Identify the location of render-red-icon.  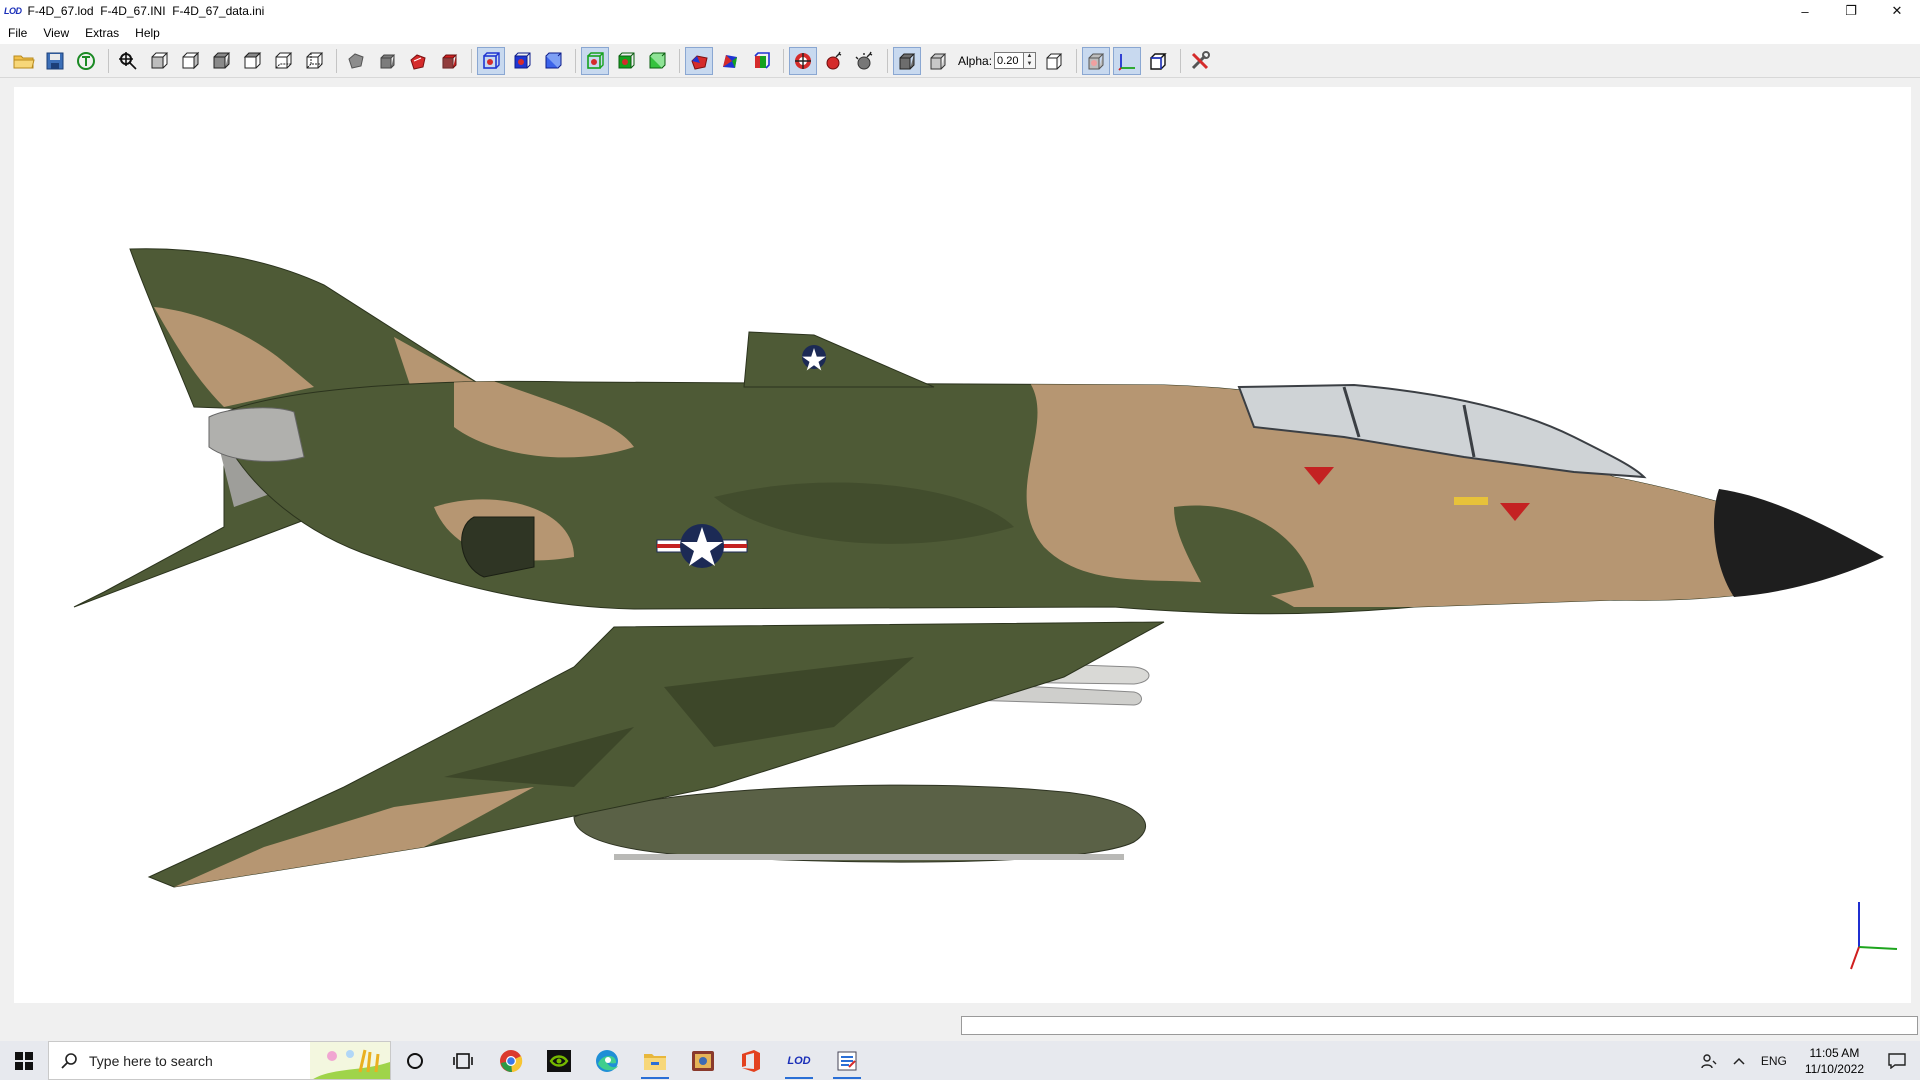
(418, 61).